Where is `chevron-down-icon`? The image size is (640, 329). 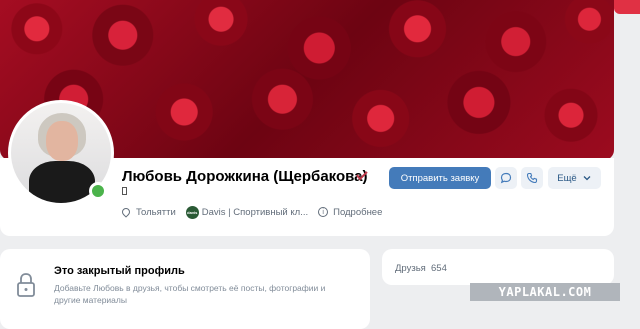
chevron-down-icon is located at coordinates (587, 178).